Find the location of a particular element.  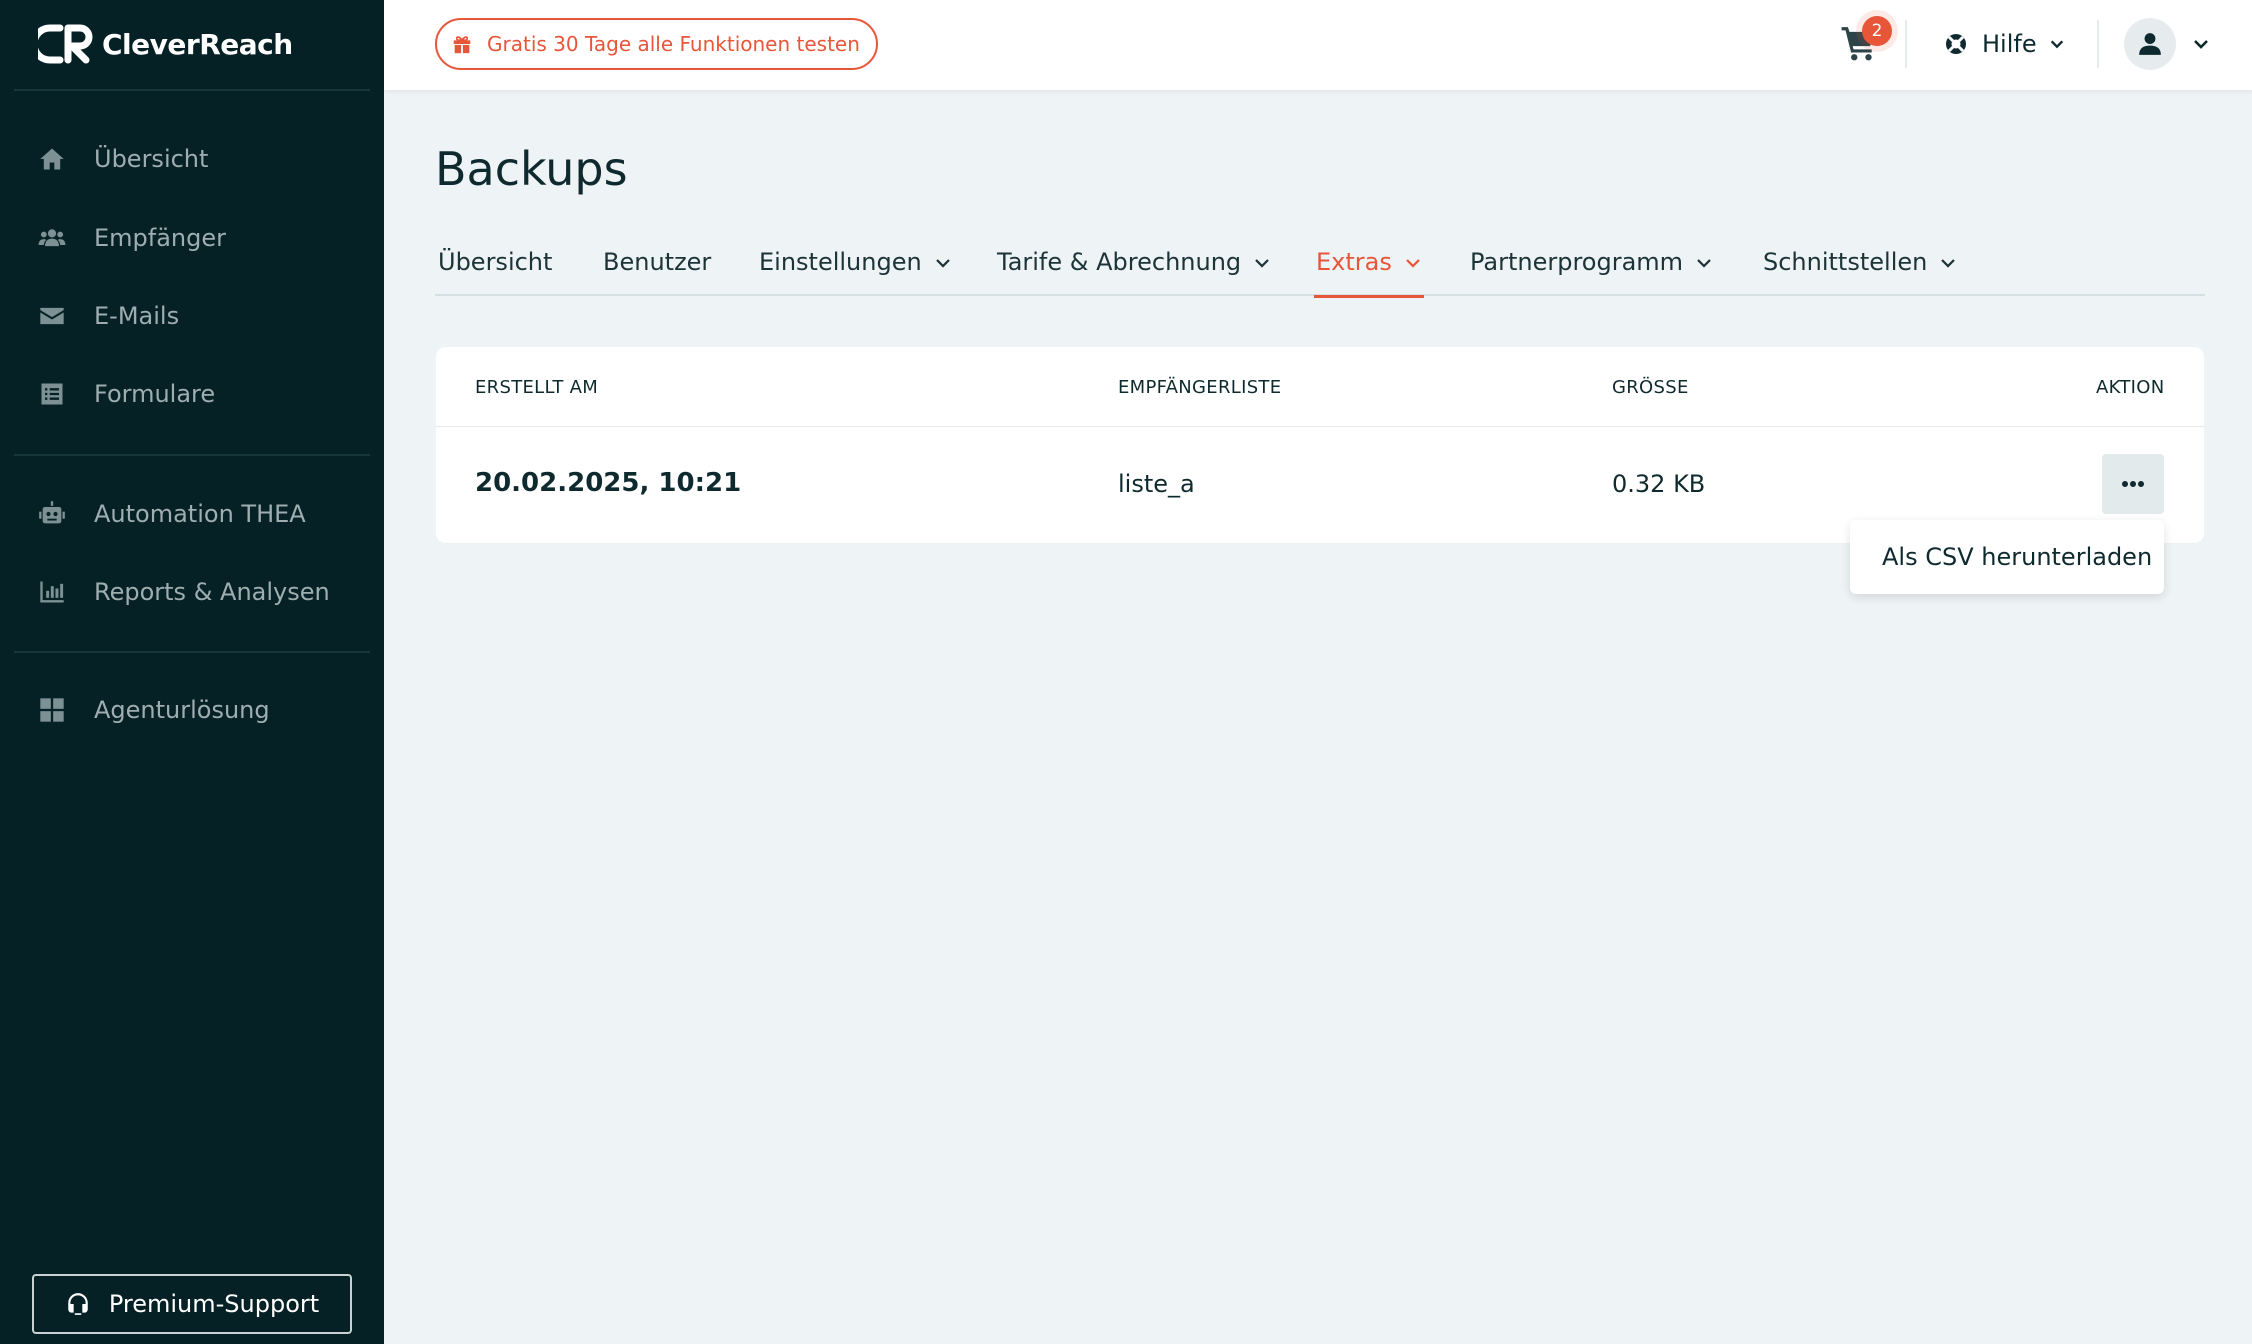

sidebar-item-formulare: Formulare is located at coordinates (125, 394).